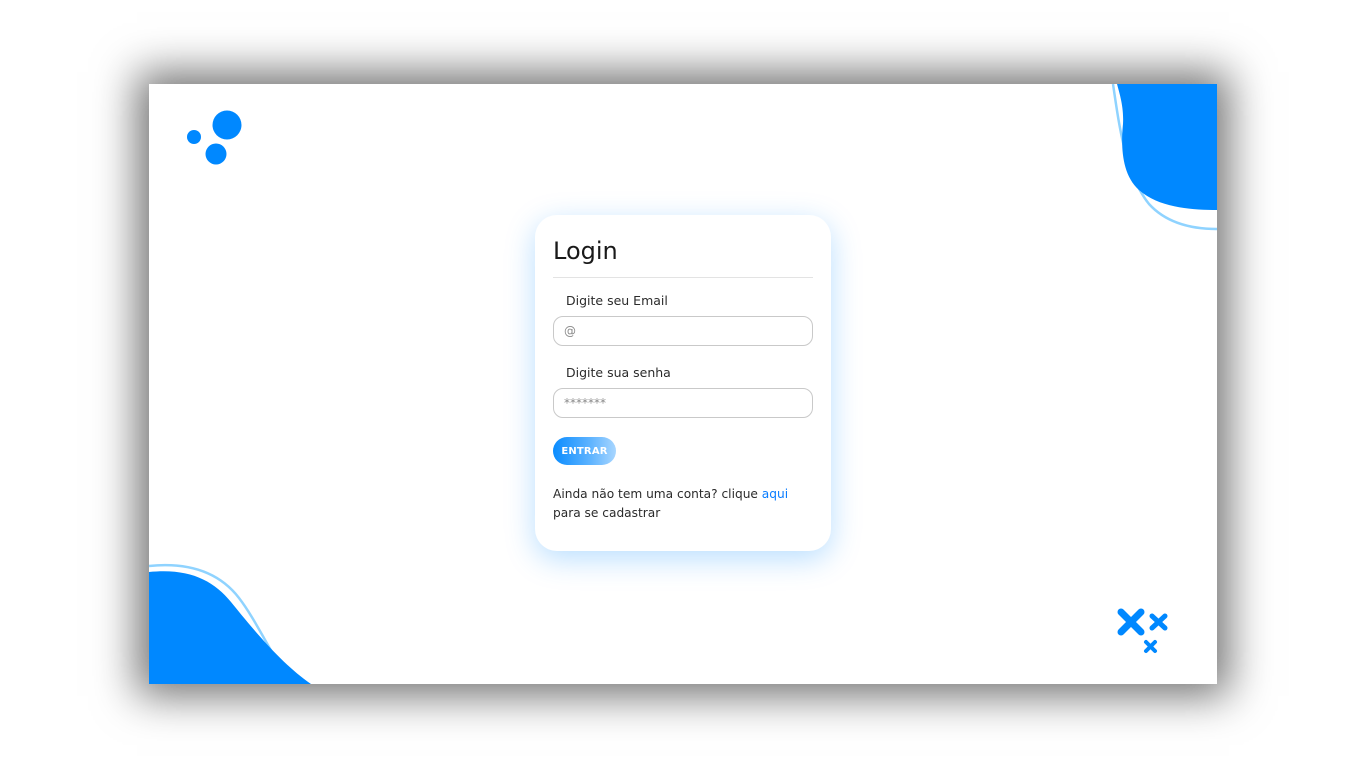  Describe the element at coordinates (1145, 632) in the screenshot. I see `crosses-icon` at that location.